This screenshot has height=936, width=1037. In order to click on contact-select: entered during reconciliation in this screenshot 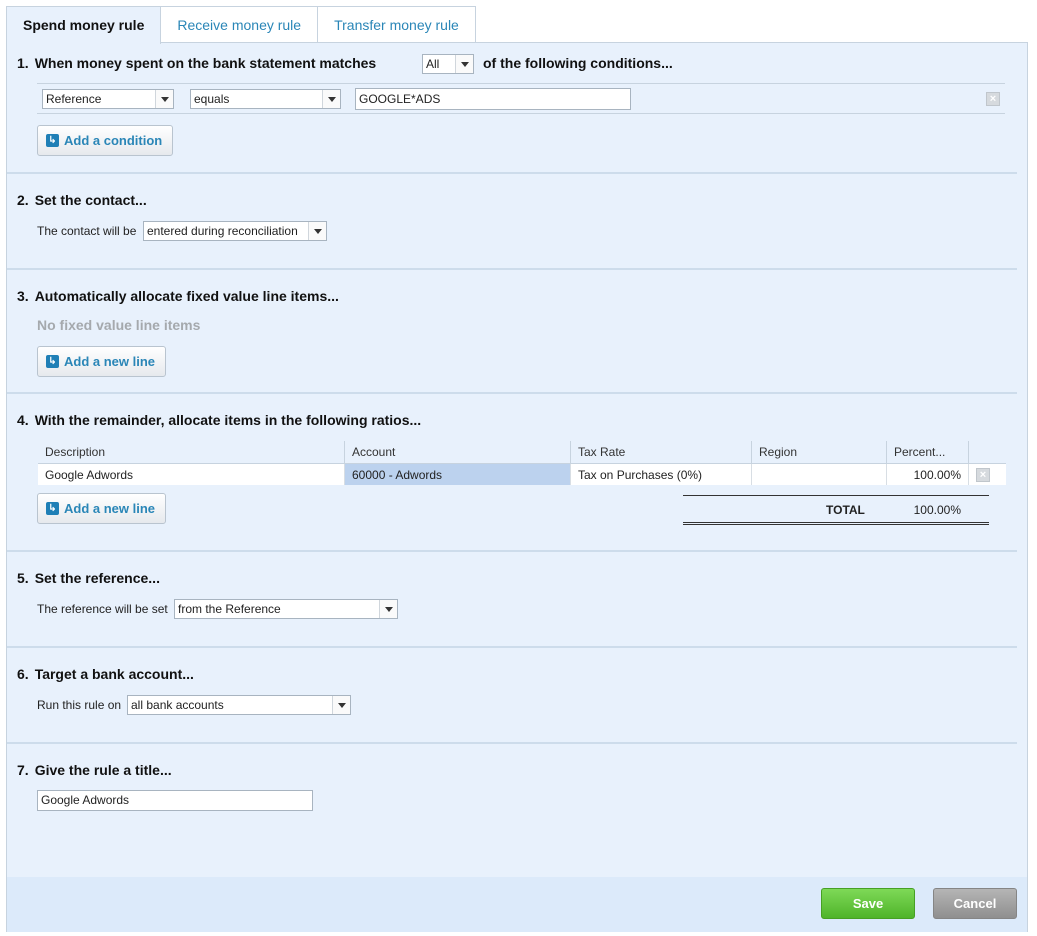, I will do `click(235, 231)`.